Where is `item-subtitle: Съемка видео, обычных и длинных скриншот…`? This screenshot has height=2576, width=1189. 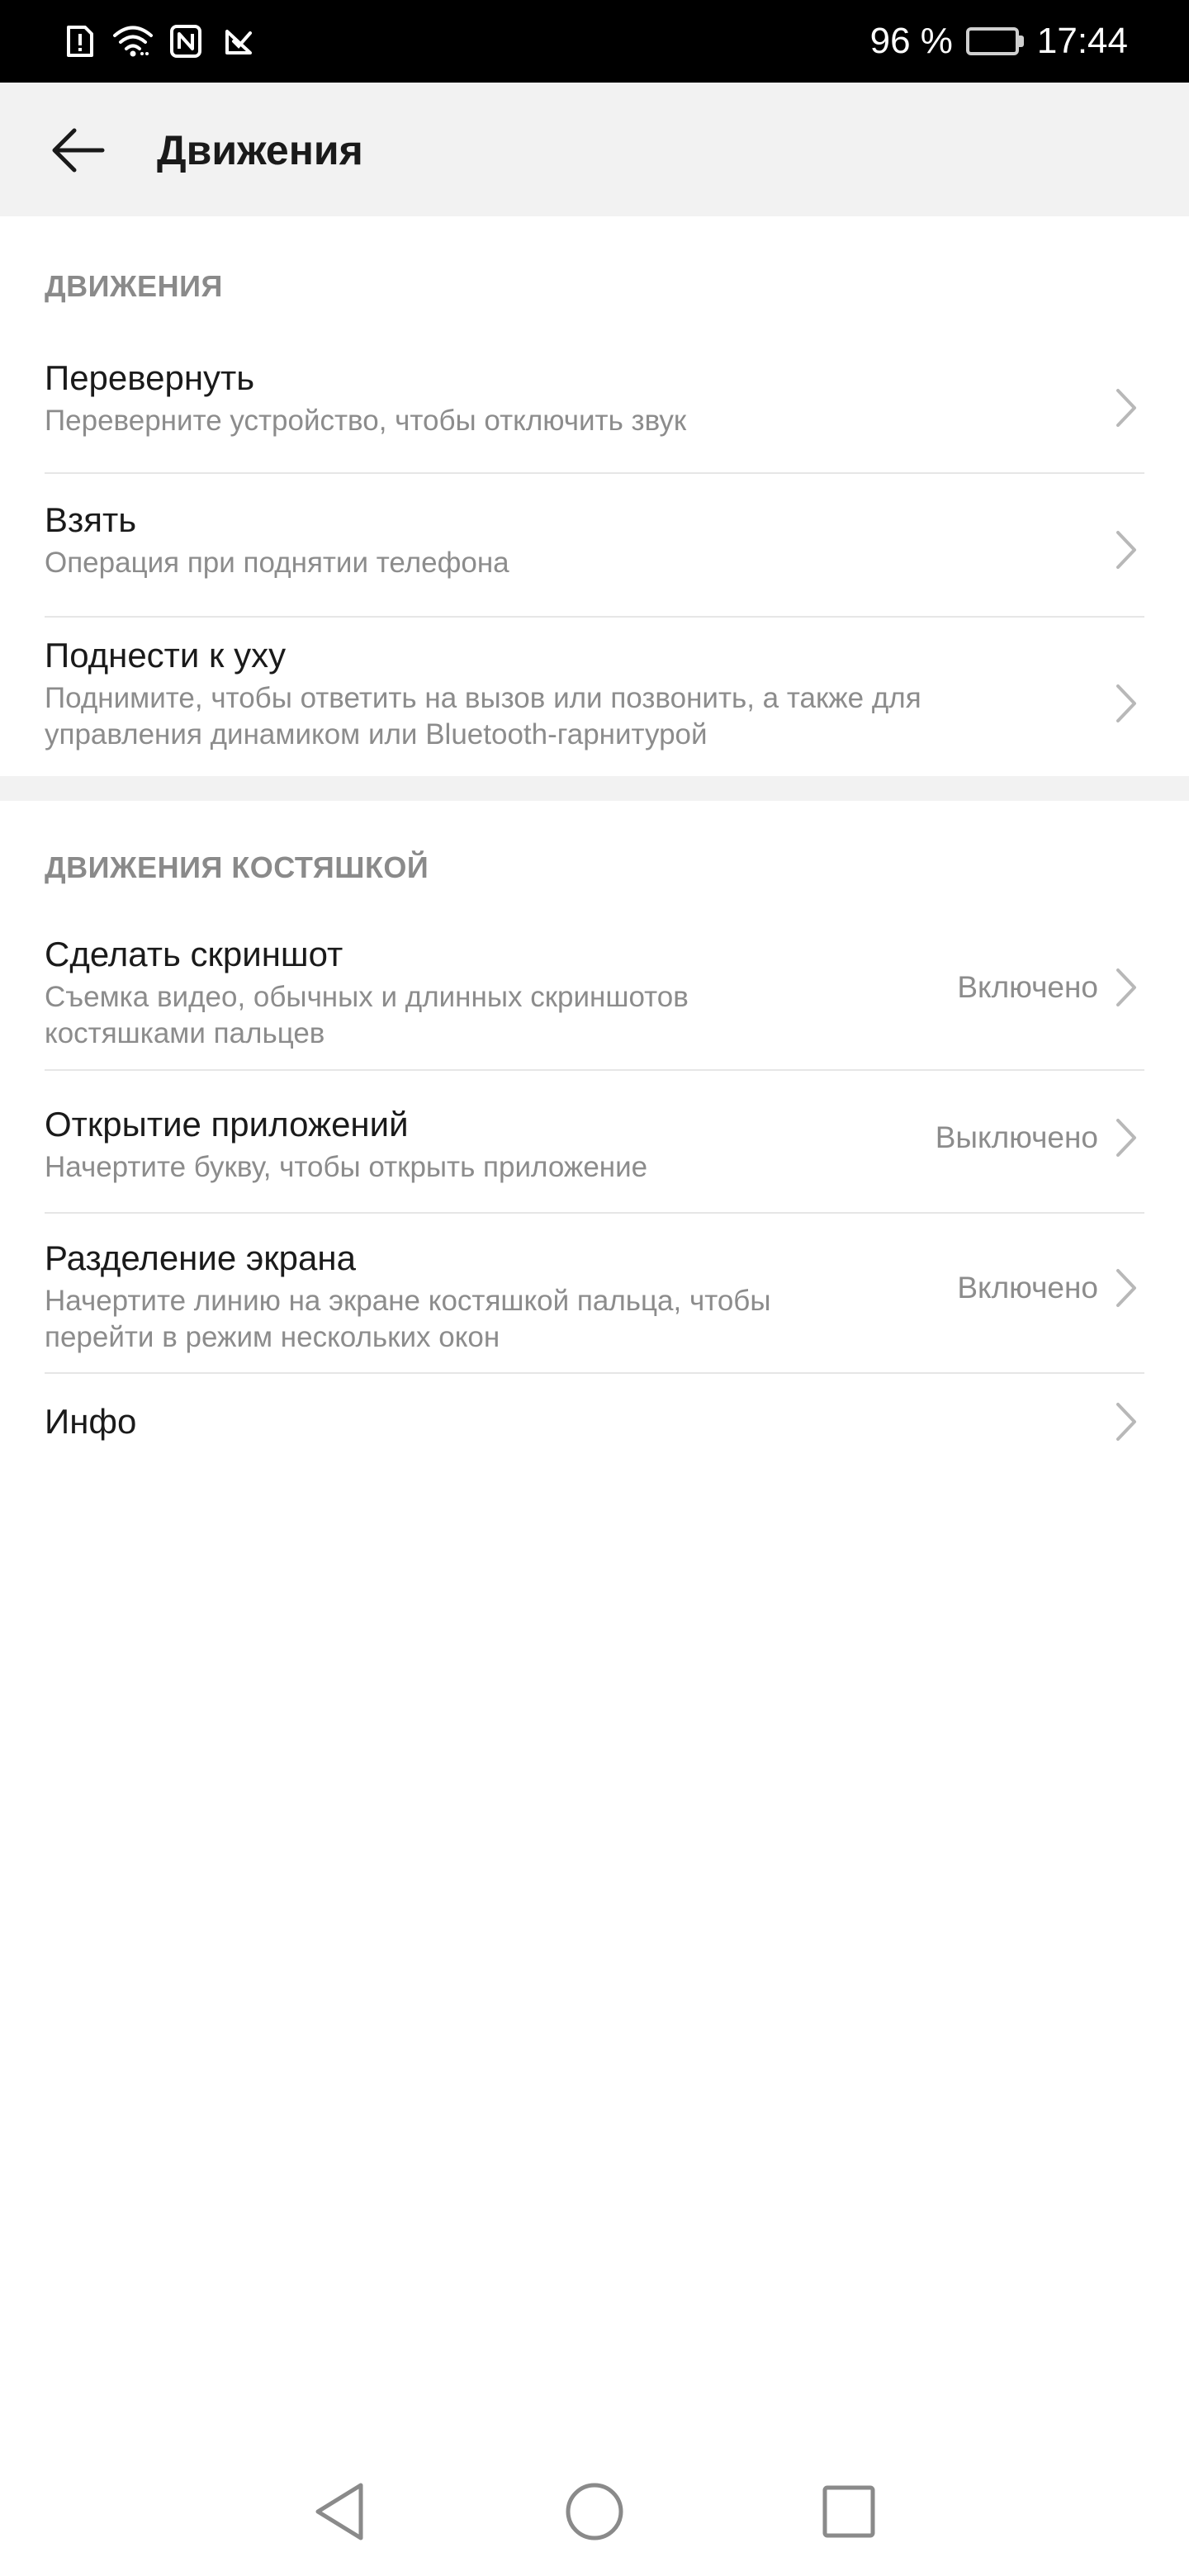 item-subtitle: Съемка видео, обычных и длинных скриншот… is located at coordinates (367, 1015).